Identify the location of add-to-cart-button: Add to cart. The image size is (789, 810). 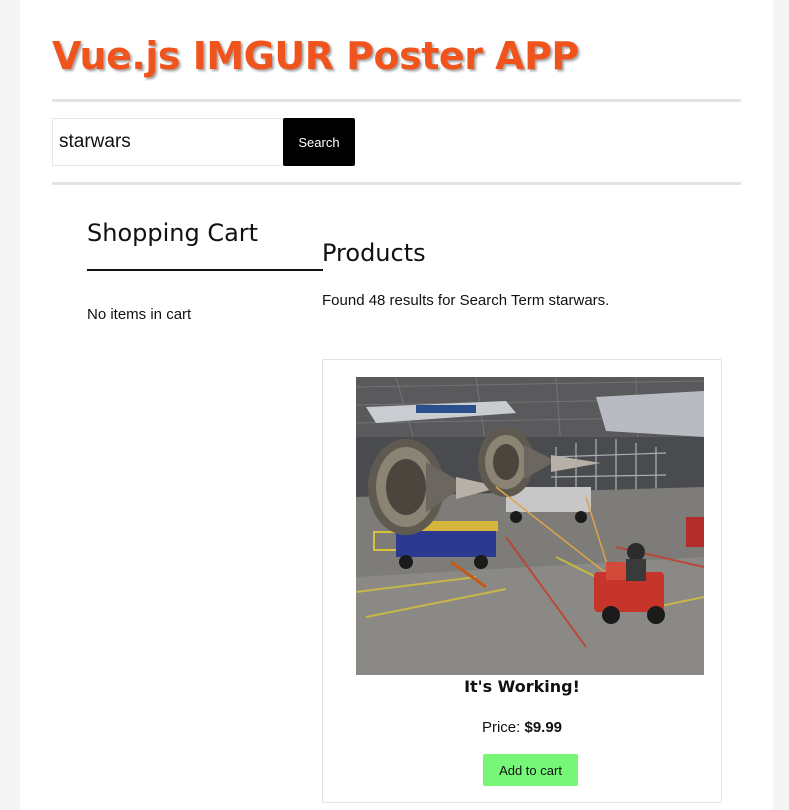
(530, 770).